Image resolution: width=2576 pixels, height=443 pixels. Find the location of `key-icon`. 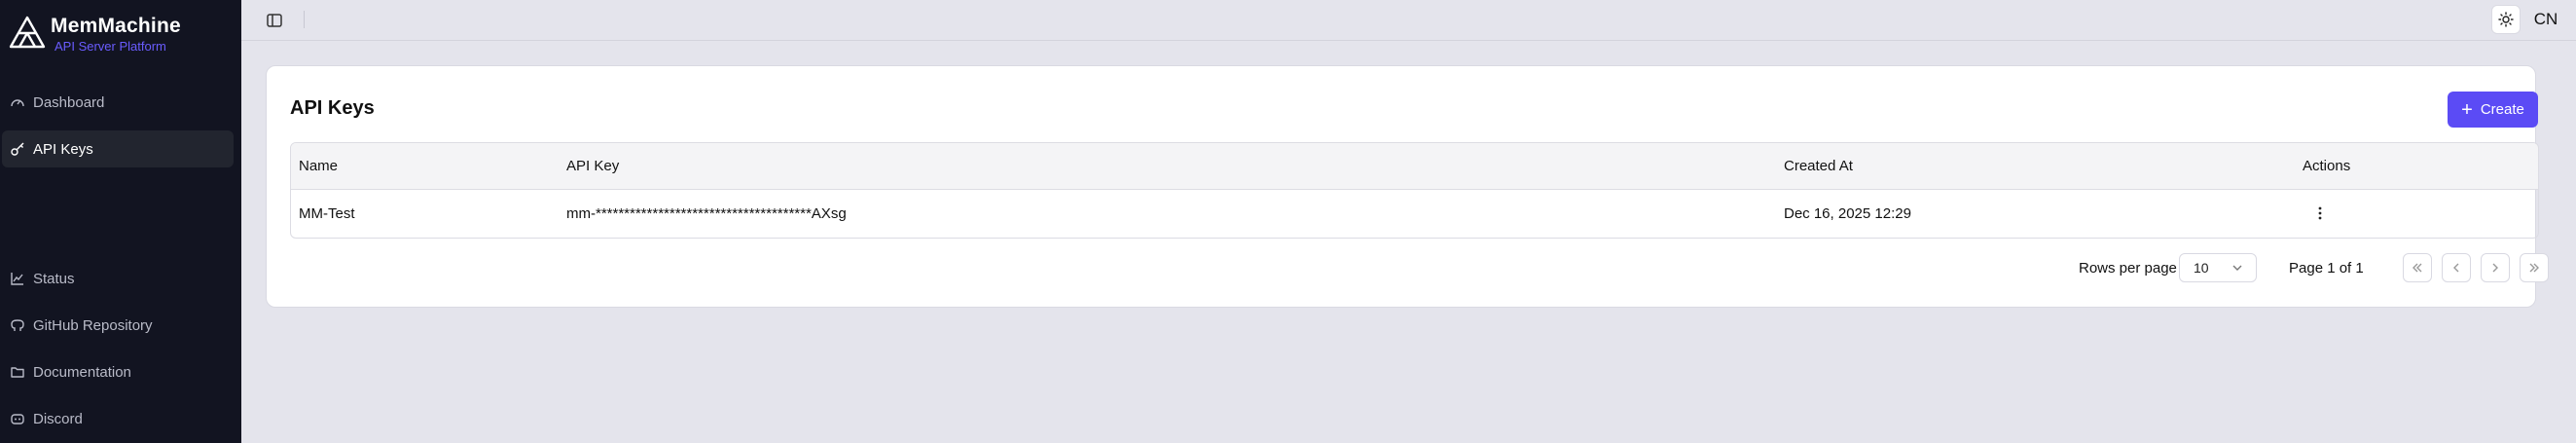

key-icon is located at coordinates (17, 149).